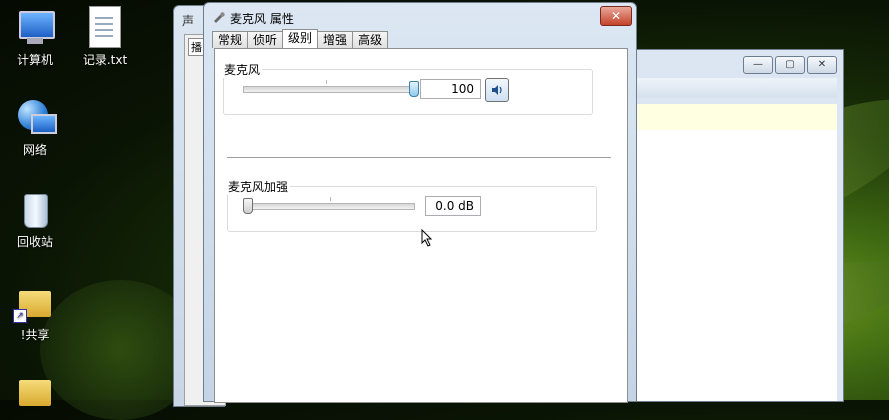  What do you see at coordinates (35, 210) in the screenshot?
I see `recycle-bin-icon` at bounding box center [35, 210].